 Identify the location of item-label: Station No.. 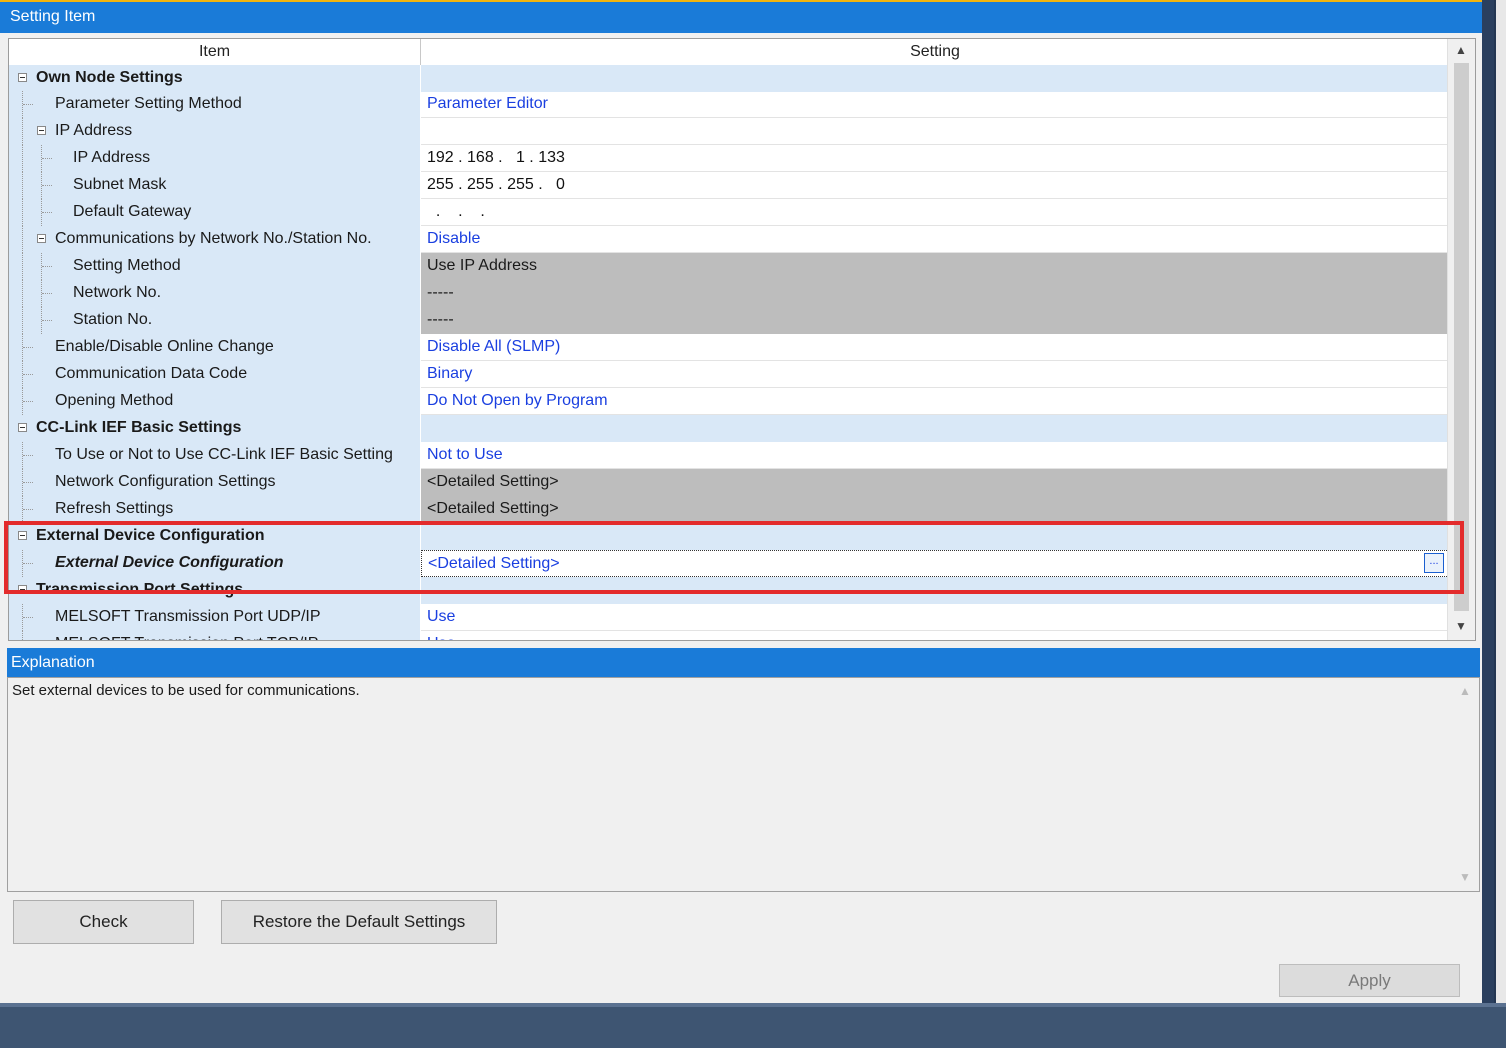
(113, 319).